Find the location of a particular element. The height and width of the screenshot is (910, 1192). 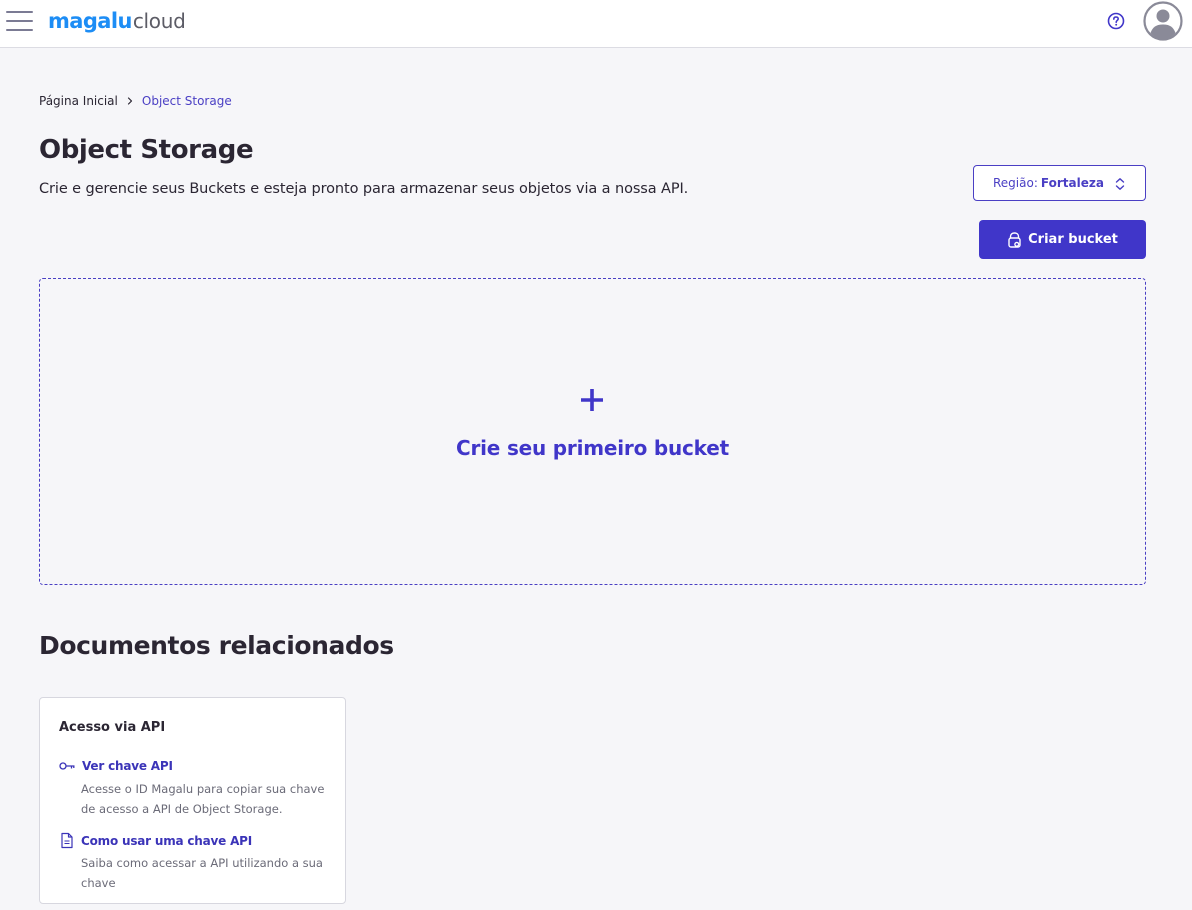

magalu-cloud-logo: magalu cloud is located at coordinates (117, 21).